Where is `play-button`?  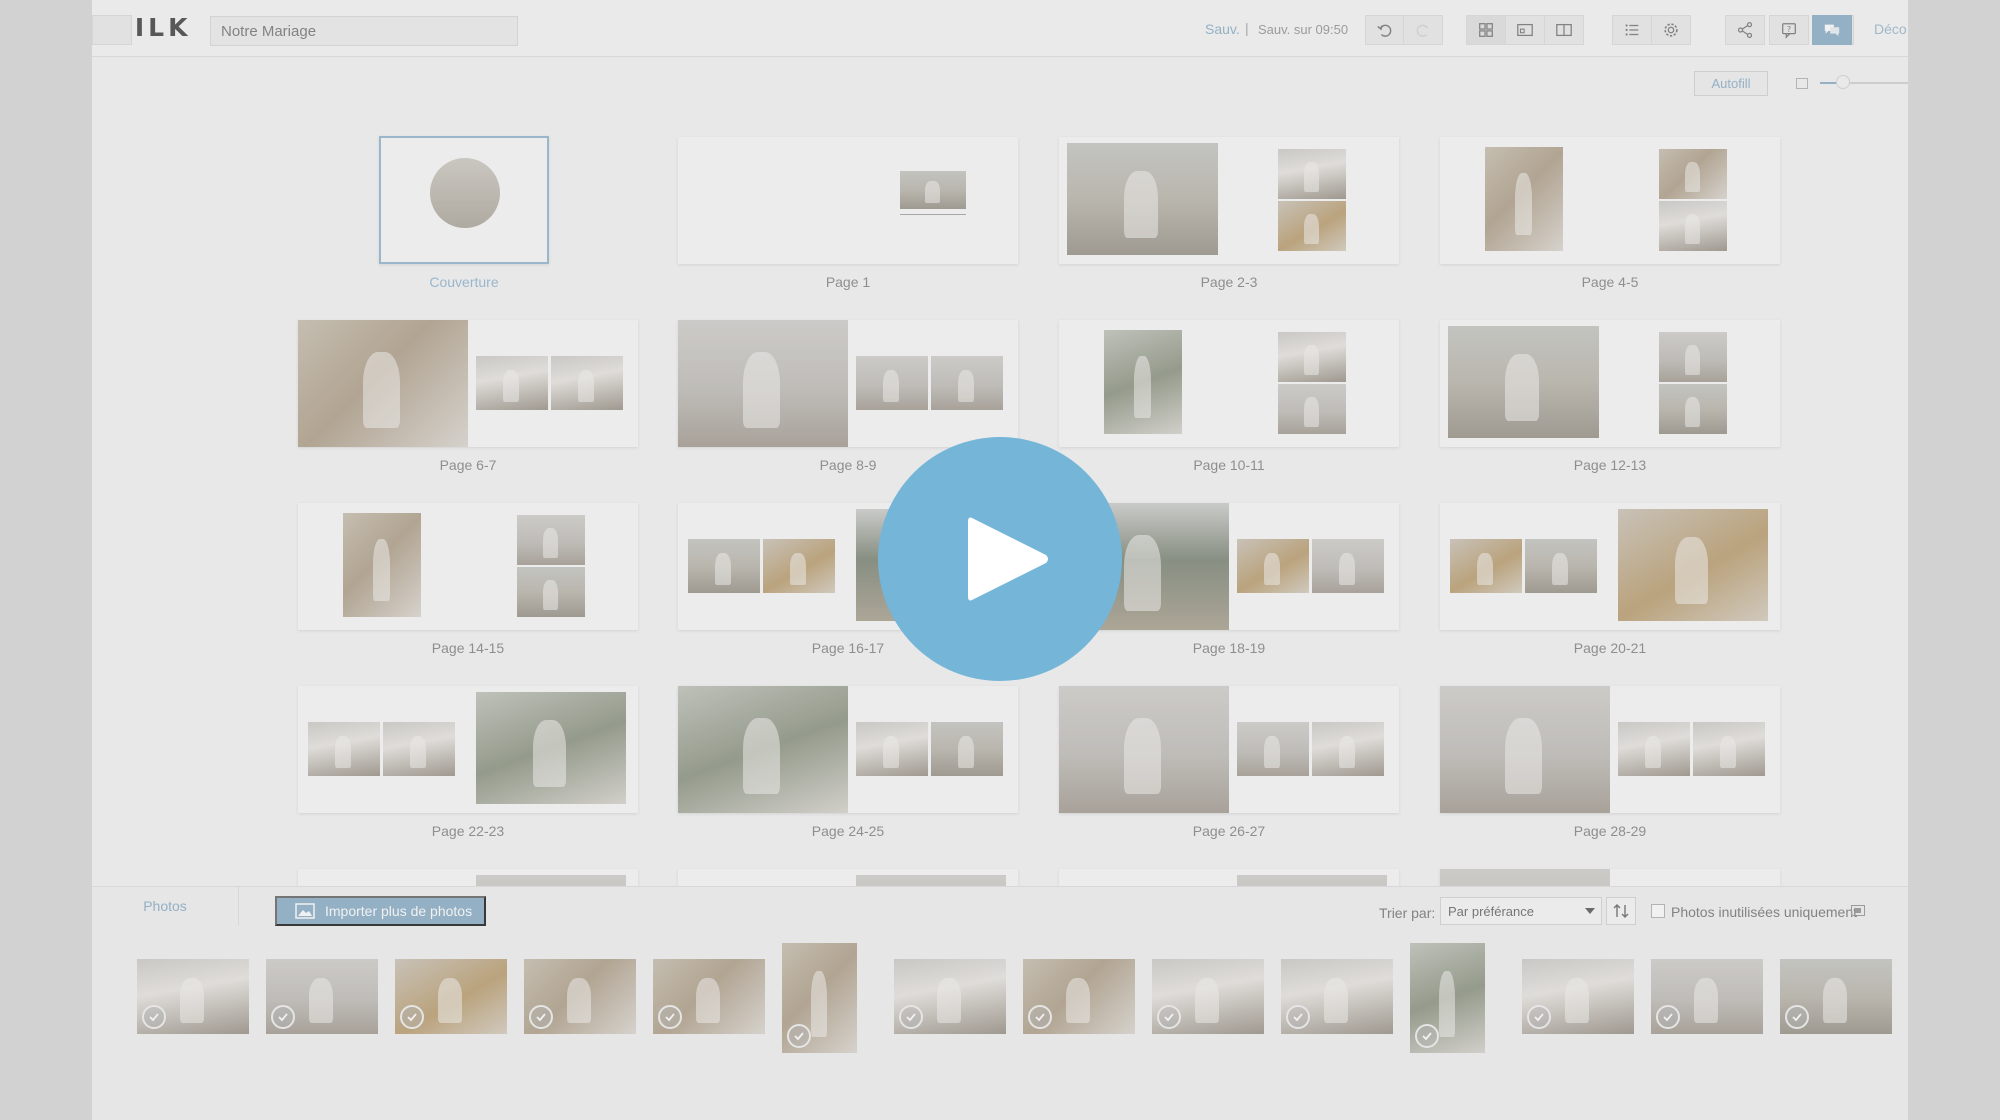 play-button is located at coordinates (1000, 559).